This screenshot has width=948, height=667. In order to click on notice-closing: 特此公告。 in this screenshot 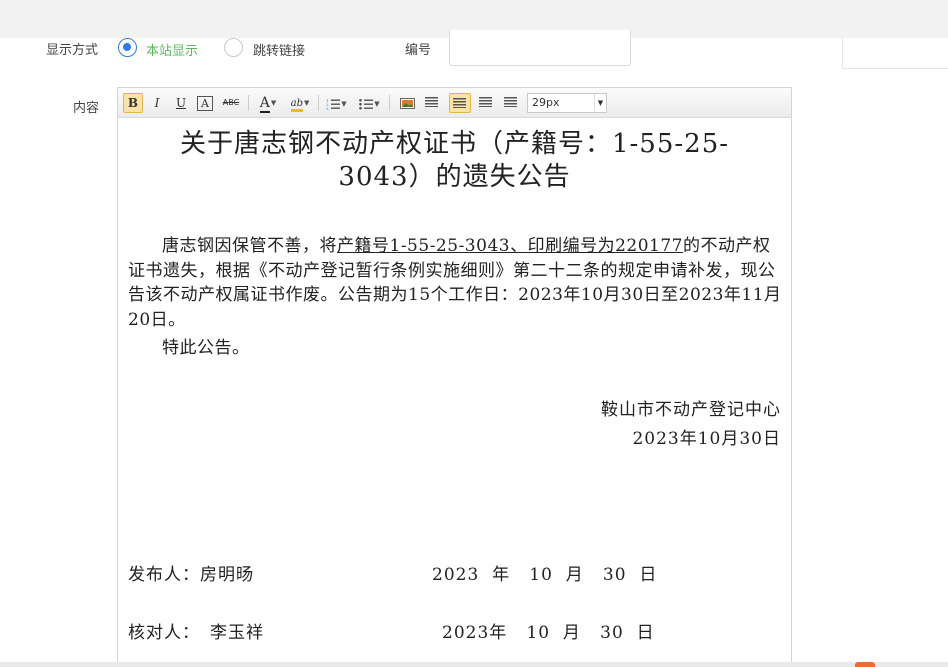, I will do `click(206, 348)`.